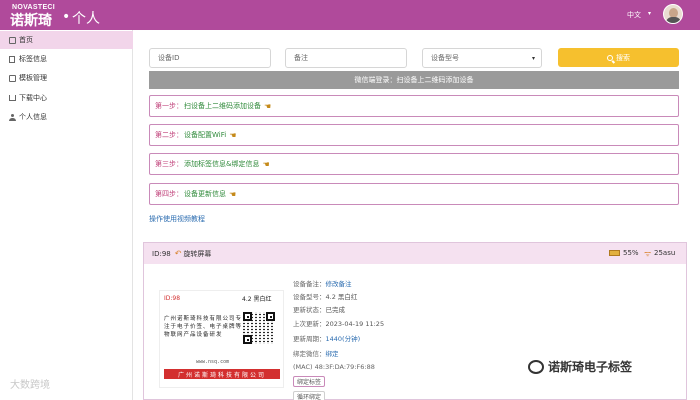  I want to click on info-remark-row: 设备备注：修改备注, so click(322, 283).